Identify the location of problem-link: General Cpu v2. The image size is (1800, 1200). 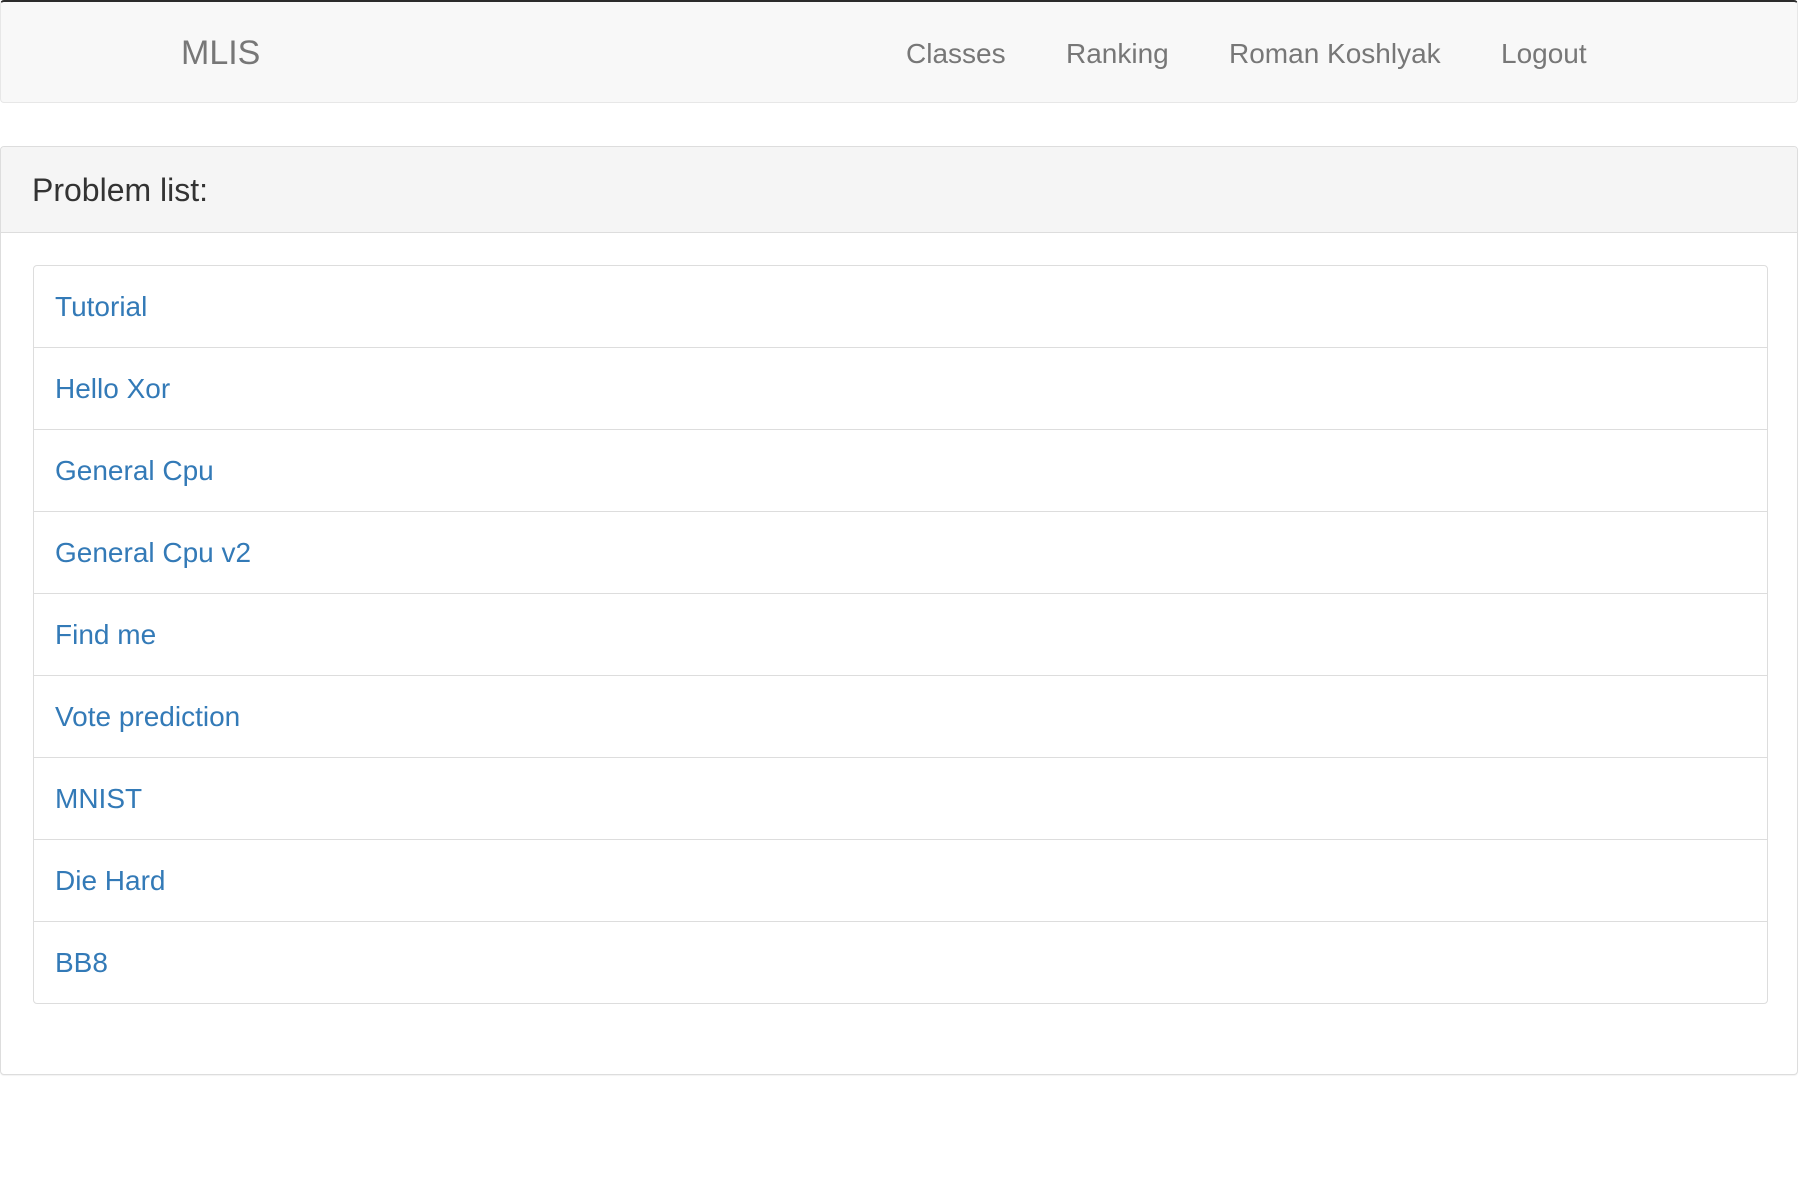
(153, 552).